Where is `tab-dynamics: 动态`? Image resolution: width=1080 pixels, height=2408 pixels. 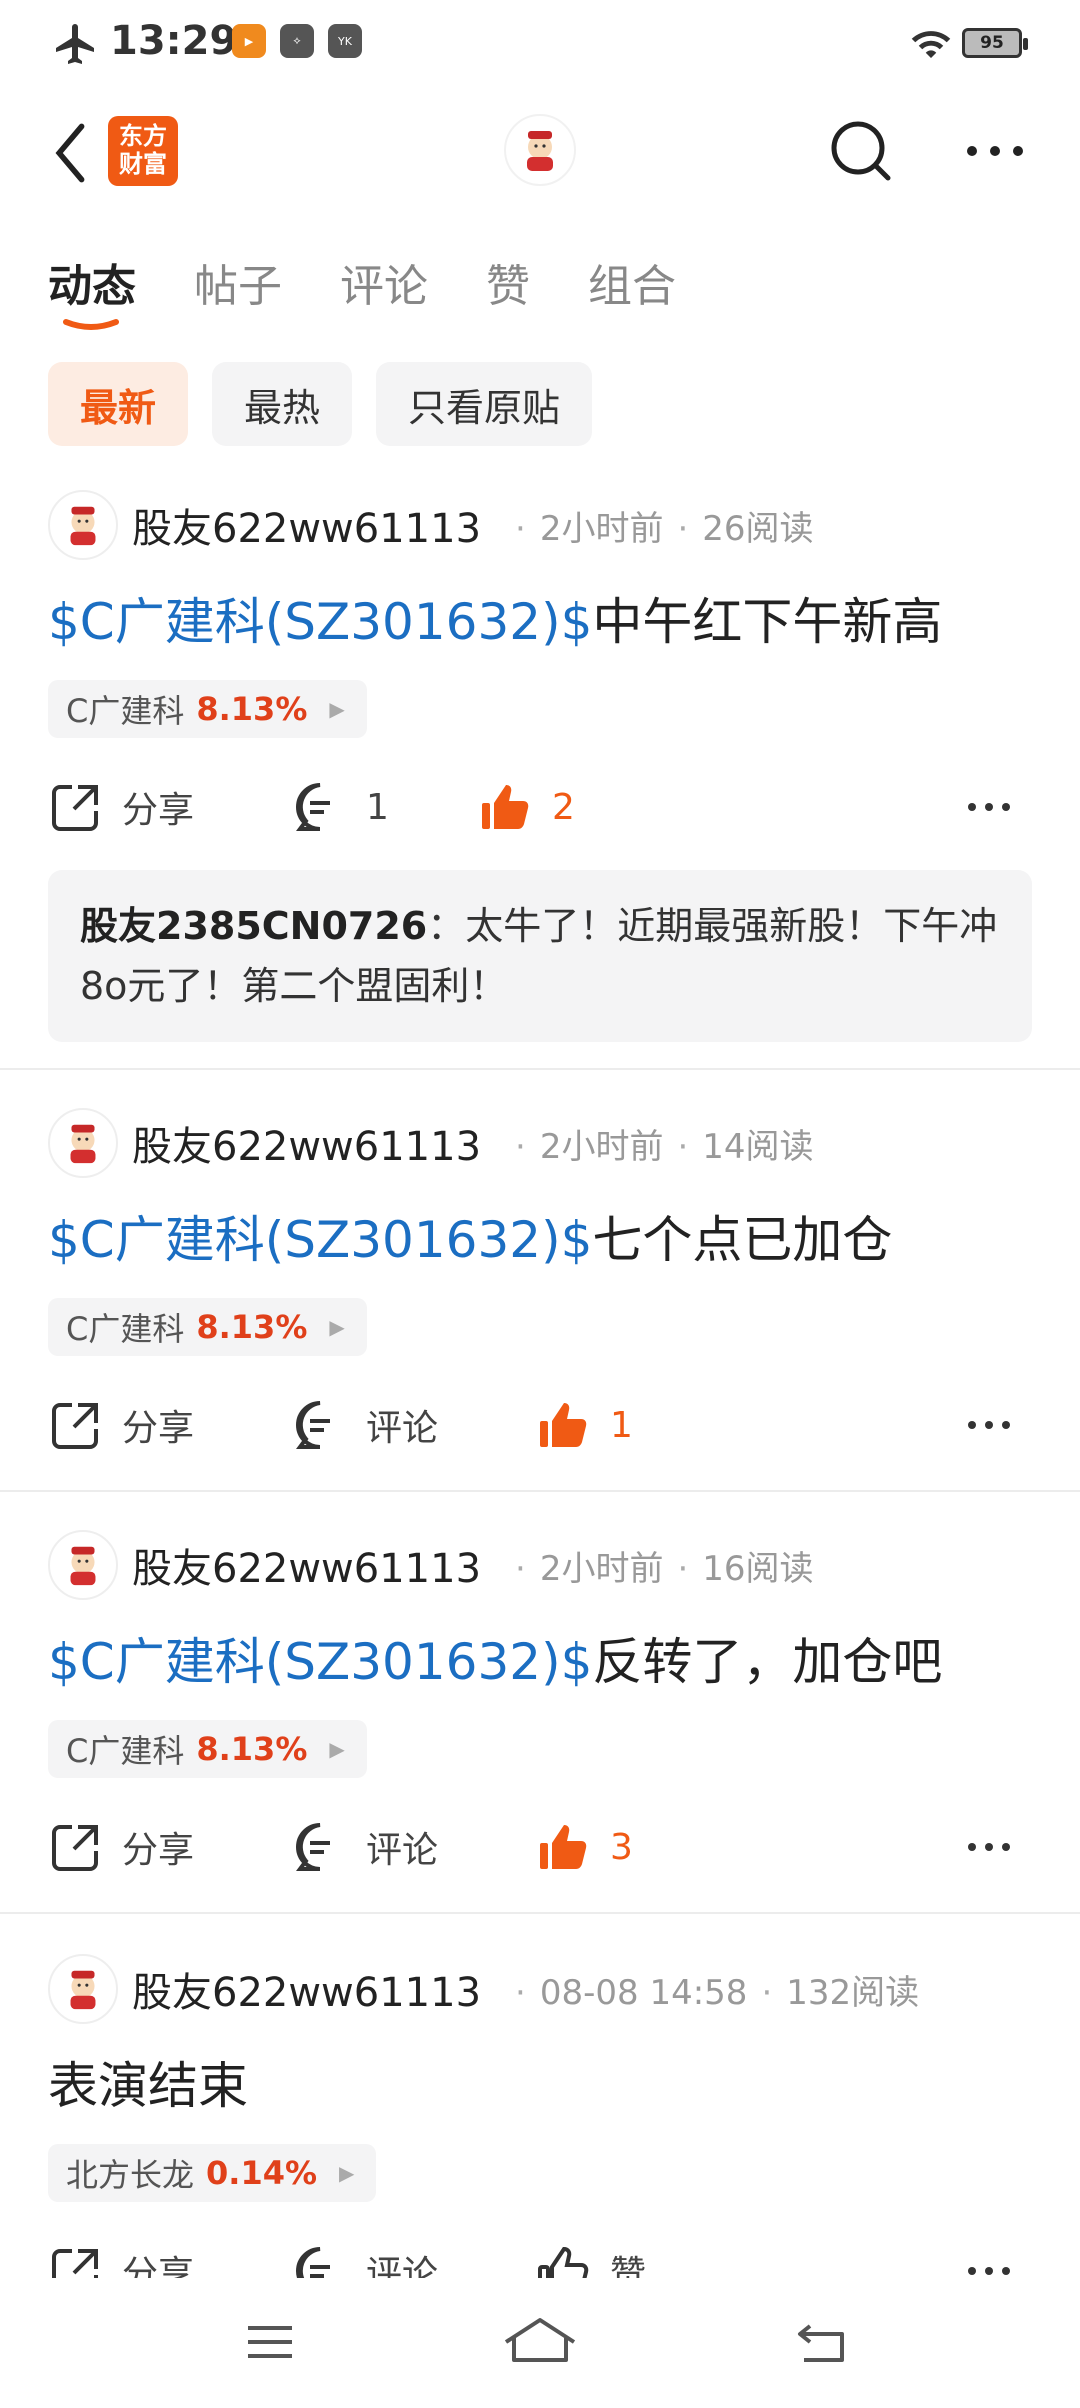
tab-dynamics: 动态 is located at coordinates (92, 285).